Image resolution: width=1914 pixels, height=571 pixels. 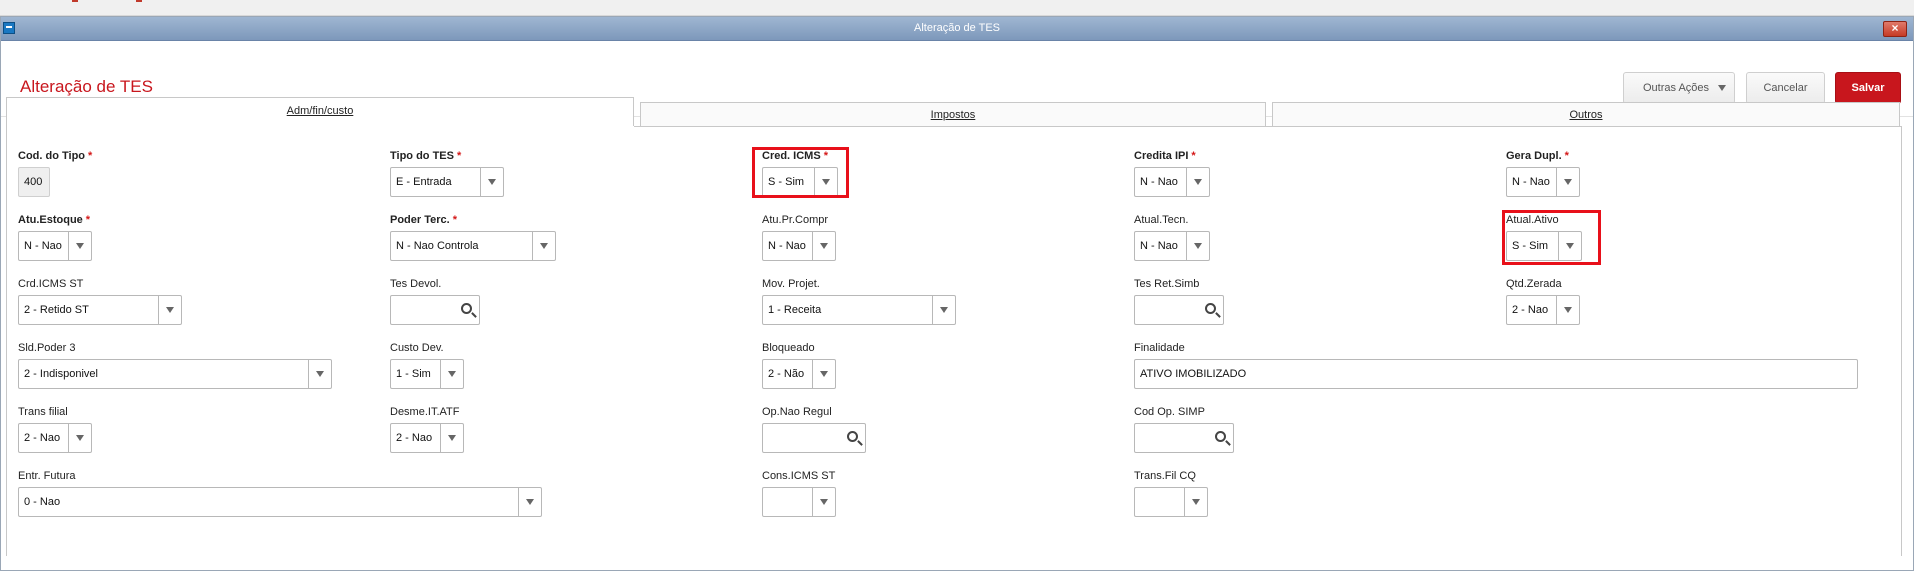 What do you see at coordinates (86, 86) in the screenshot?
I see `page-title: Alteração de TES` at bounding box center [86, 86].